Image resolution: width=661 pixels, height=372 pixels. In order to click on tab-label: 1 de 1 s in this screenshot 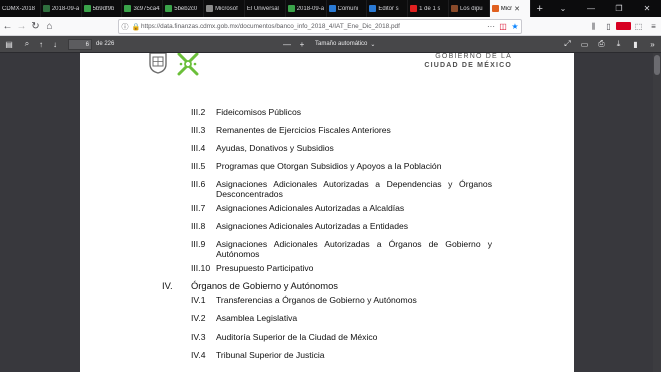, I will do `click(430, 8)`.